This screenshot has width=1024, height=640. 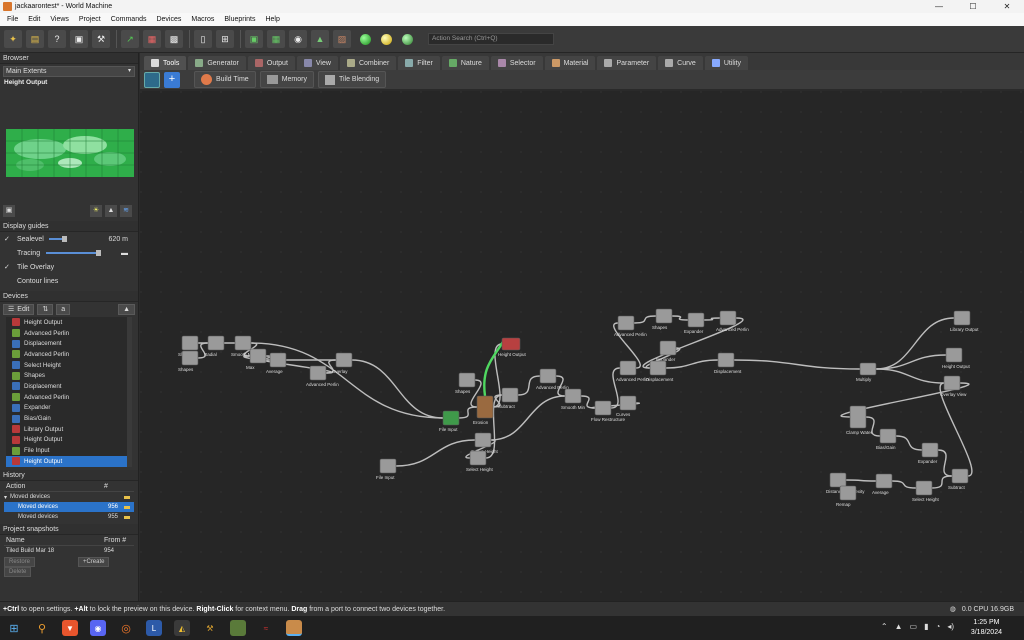 What do you see at coordinates (12, 19) in the screenshot?
I see `menu-file: File` at bounding box center [12, 19].